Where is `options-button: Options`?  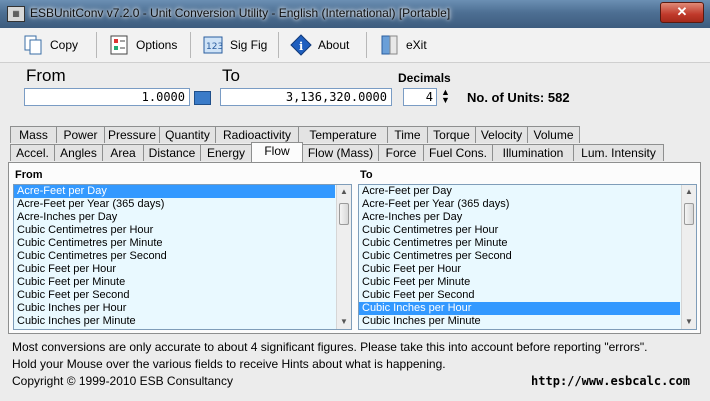
options-button: Options is located at coordinates (142, 45).